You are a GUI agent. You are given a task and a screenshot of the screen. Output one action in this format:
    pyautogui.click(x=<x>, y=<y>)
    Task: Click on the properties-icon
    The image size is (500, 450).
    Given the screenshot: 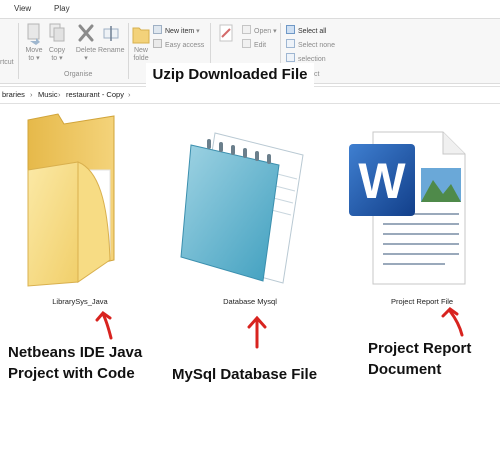 What is the action you would take?
    pyautogui.click(x=226, y=33)
    